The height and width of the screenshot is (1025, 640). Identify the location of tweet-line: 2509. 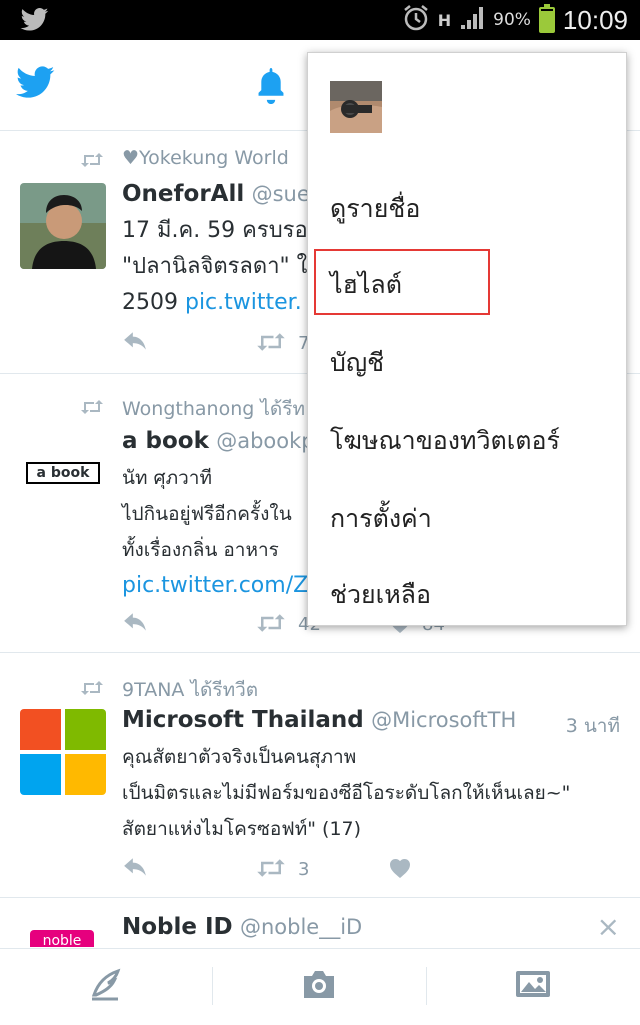
(153, 302).